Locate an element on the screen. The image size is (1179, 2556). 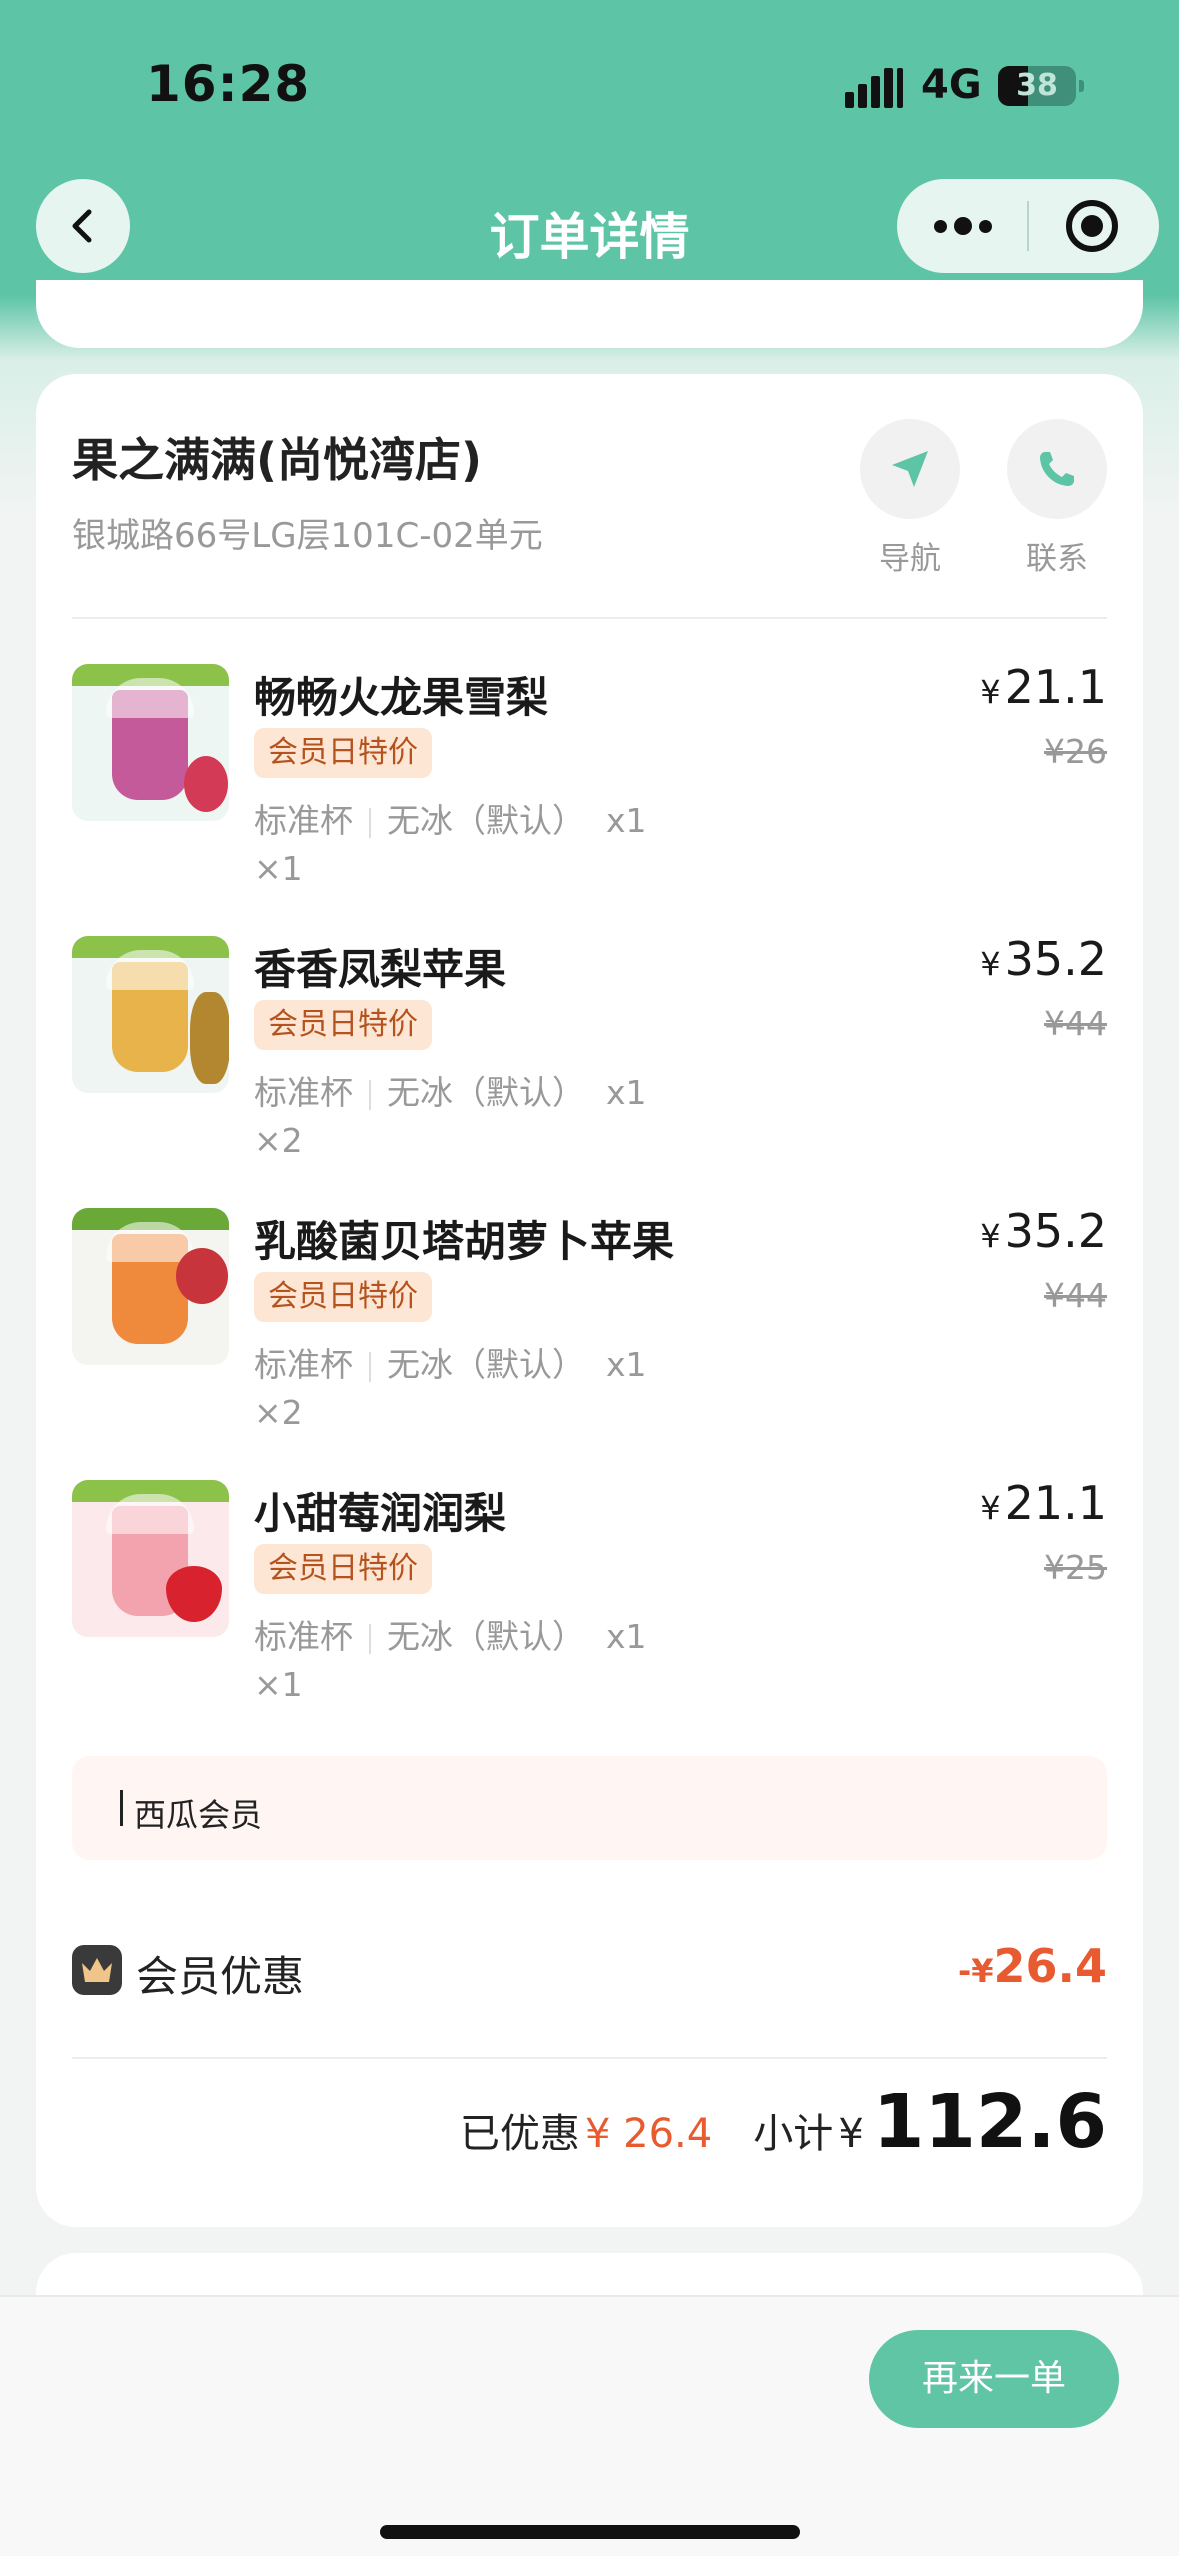
totals-inner: 已优惠 ¥ 26.4 小计 ¥ 112.6 is located at coordinates (783, 2122).